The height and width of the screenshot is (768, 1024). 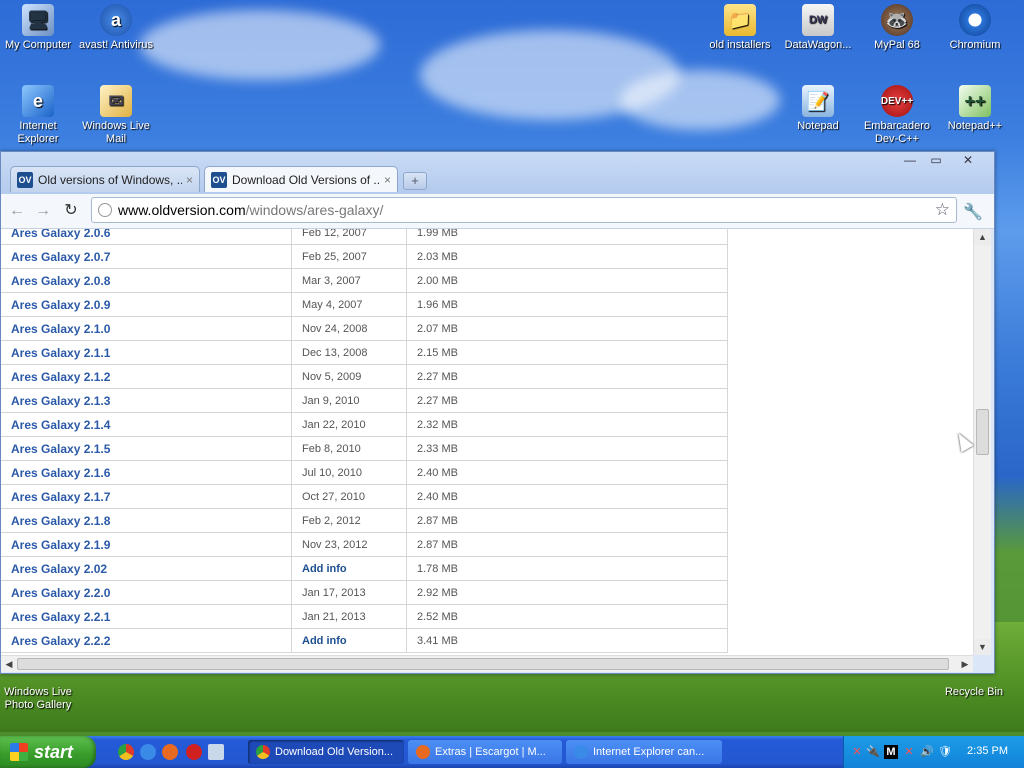 What do you see at coordinates (148, 752) in the screenshot?
I see `ie-quicklaunch-icon` at bounding box center [148, 752].